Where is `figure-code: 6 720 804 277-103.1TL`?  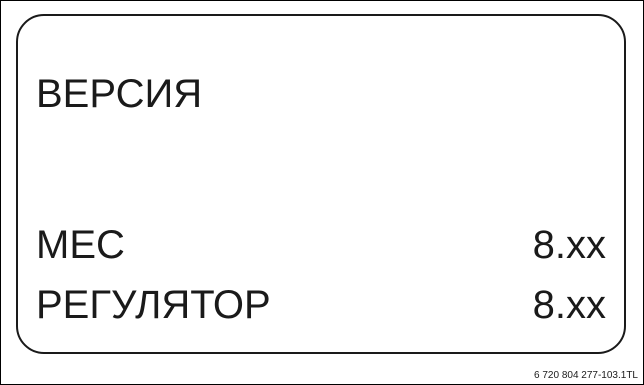
figure-code: 6 720 804 277-103.1TL is located at coordinates (586, 375).